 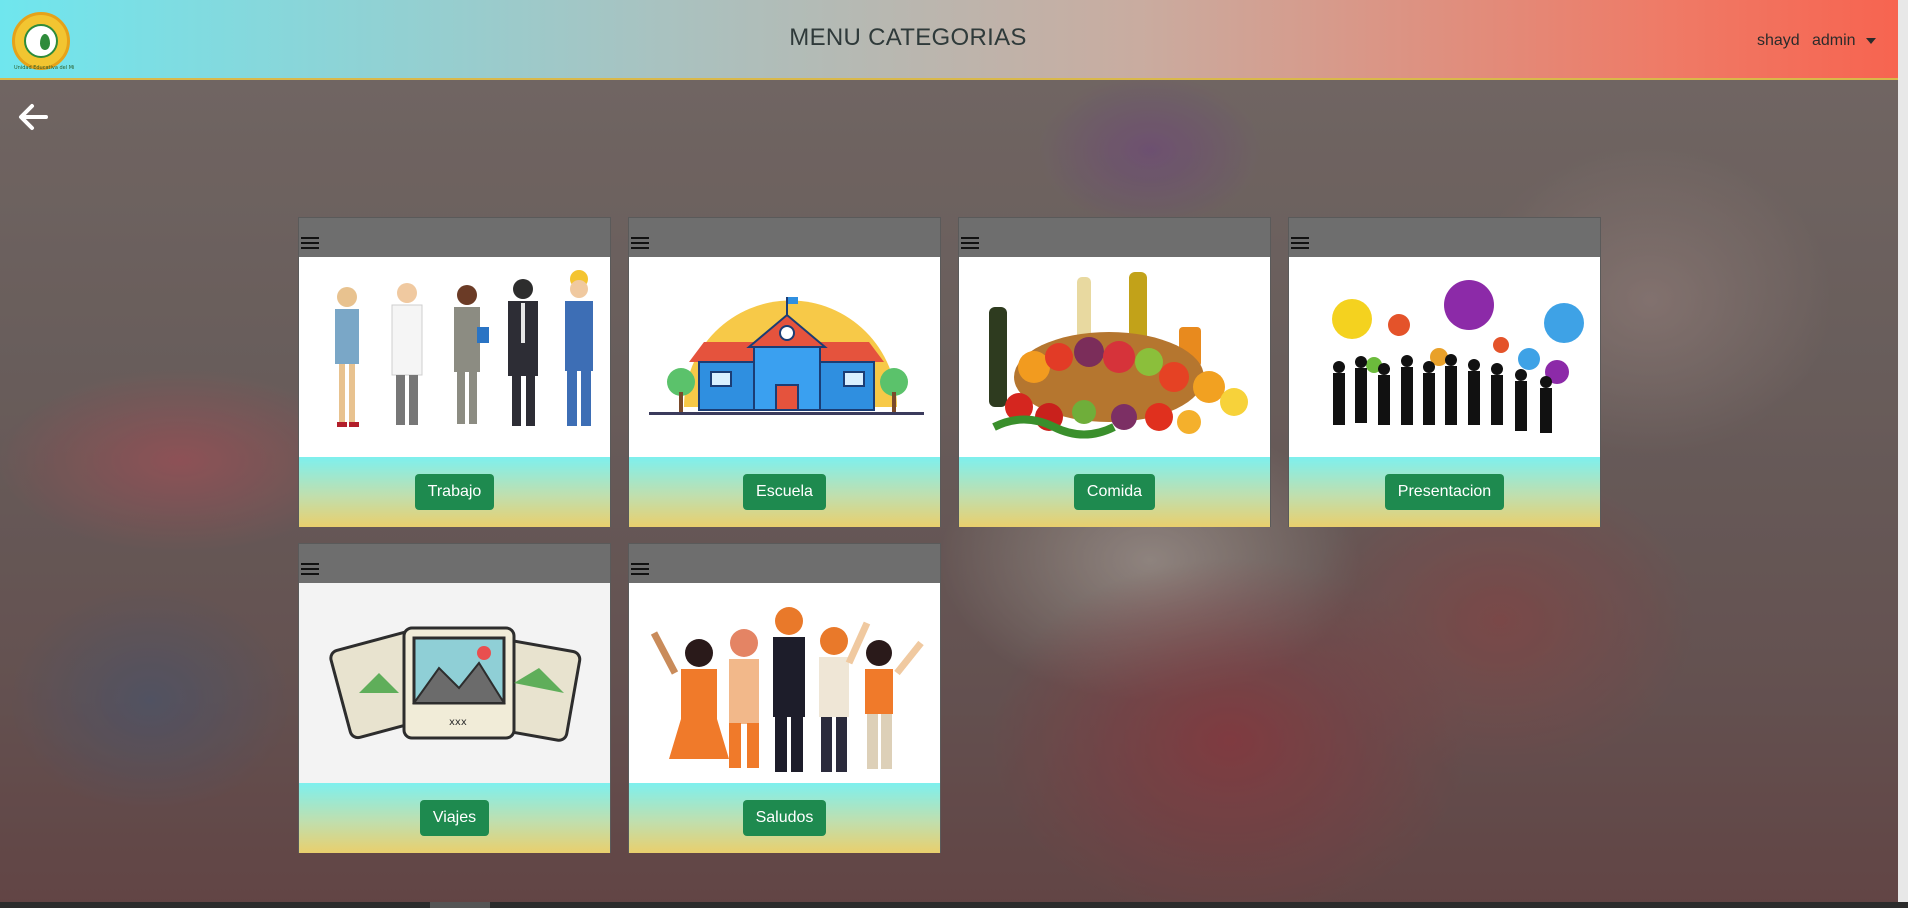 I want to click on category-card-saludos: Saludos, so click(x=784, y=698).